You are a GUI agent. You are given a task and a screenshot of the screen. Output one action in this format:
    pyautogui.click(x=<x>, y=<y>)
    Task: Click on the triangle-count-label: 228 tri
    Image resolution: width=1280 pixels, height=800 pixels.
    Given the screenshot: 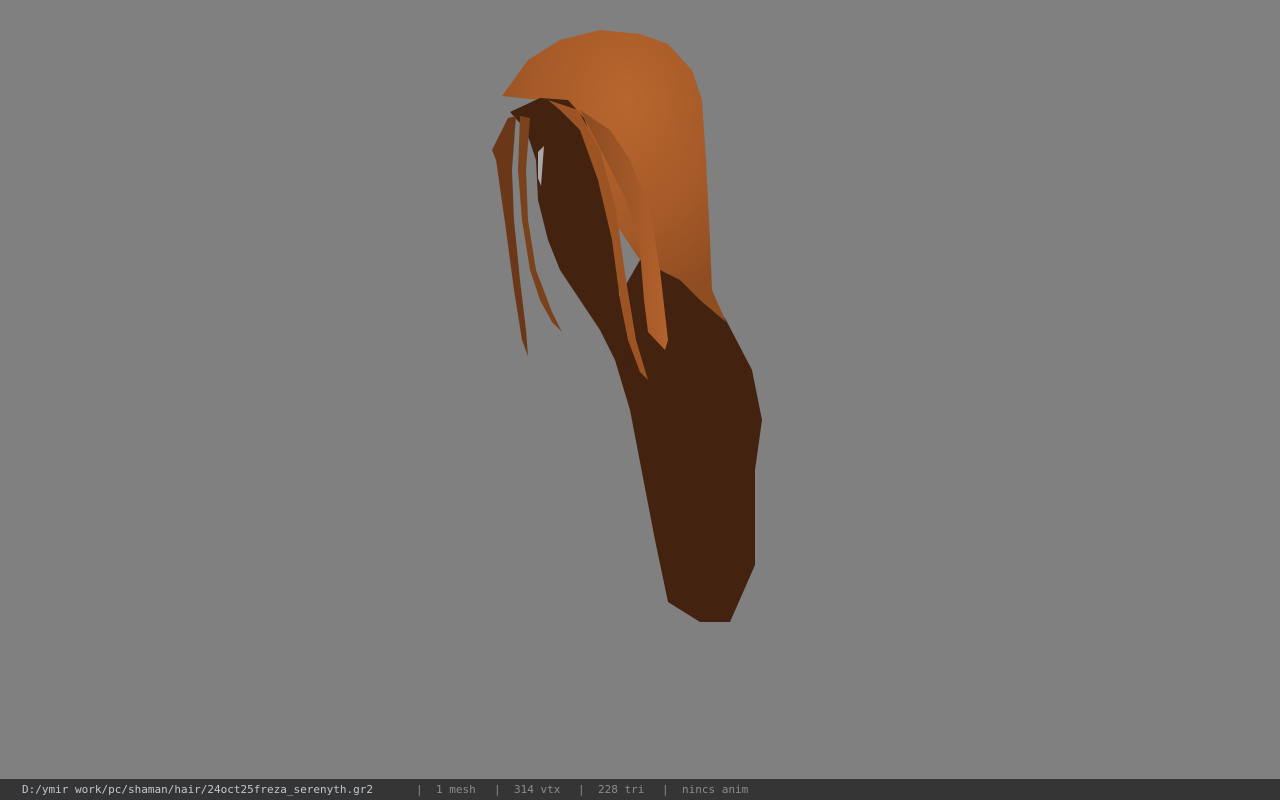 What is the action you would take?
    pyautogui.click(x=621, y=789)
    